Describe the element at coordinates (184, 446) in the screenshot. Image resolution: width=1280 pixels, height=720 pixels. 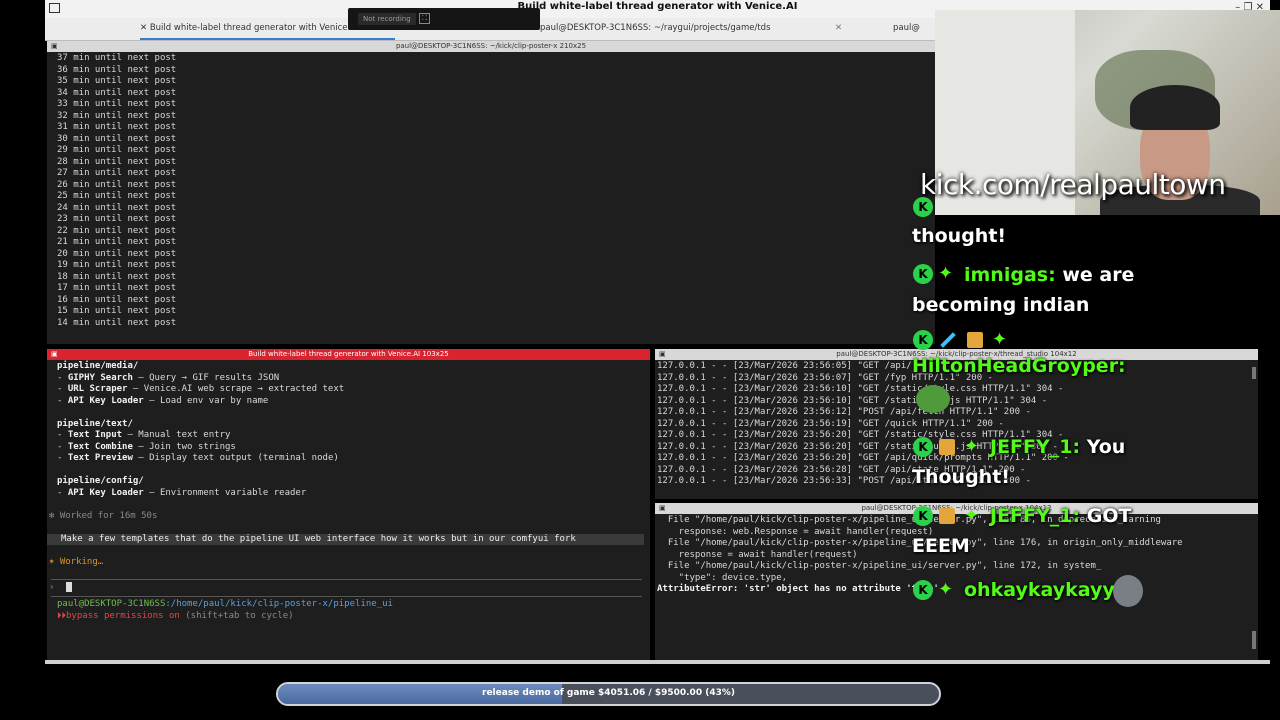
I see `node-description: — Join two strings` at that location.